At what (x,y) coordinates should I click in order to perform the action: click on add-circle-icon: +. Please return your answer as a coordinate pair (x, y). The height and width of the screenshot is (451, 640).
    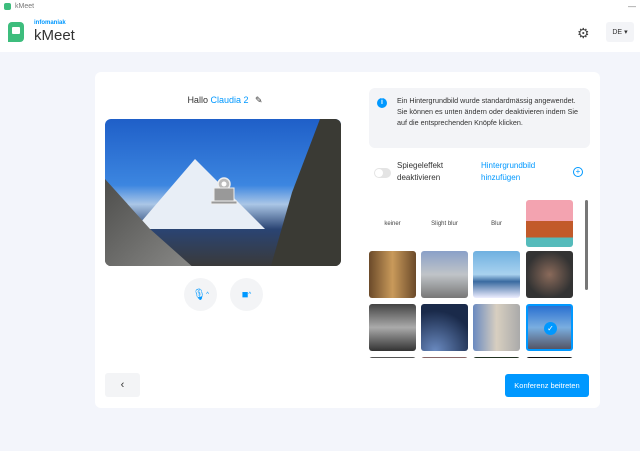
    Looking at the image, I should click on (578, 172).